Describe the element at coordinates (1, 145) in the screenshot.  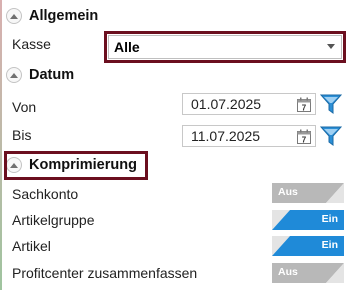
I see `left-edge-indicator` at that location.